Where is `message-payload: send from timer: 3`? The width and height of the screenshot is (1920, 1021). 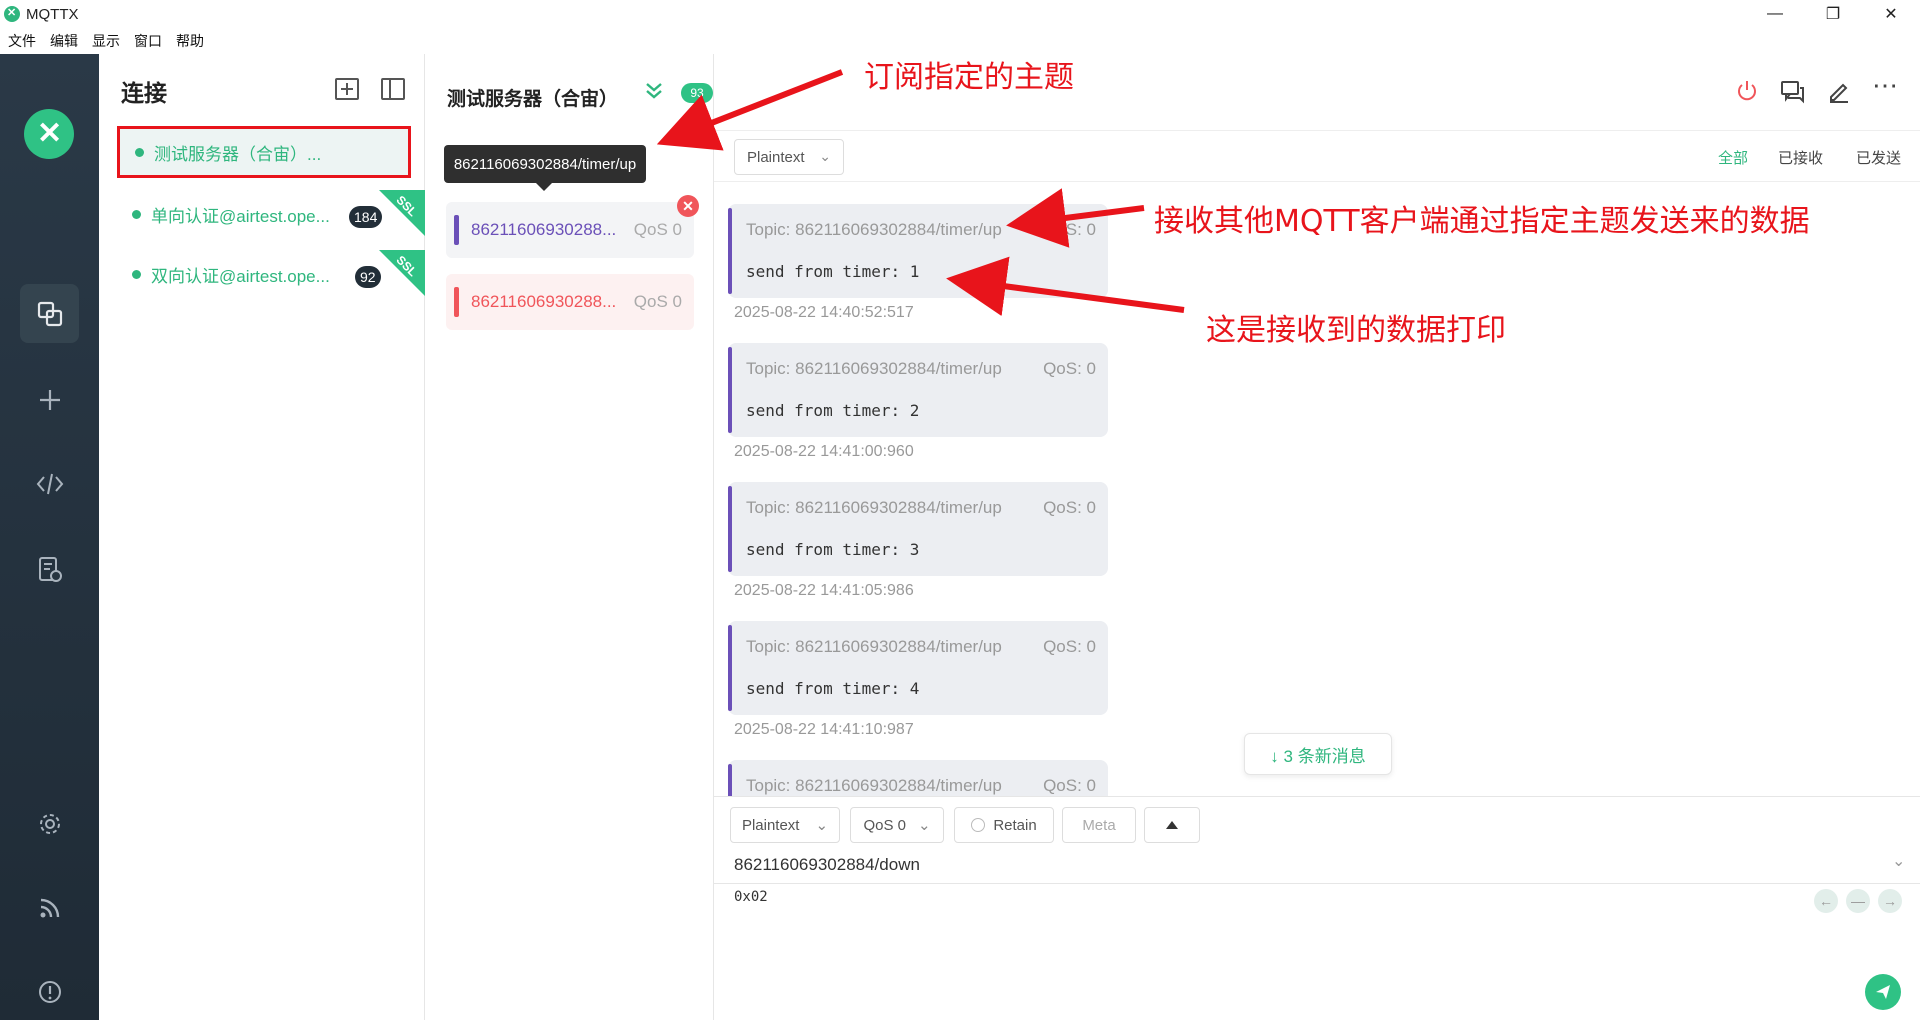
message-payload: send from timer: 3 is located at coordinates (833, 549).